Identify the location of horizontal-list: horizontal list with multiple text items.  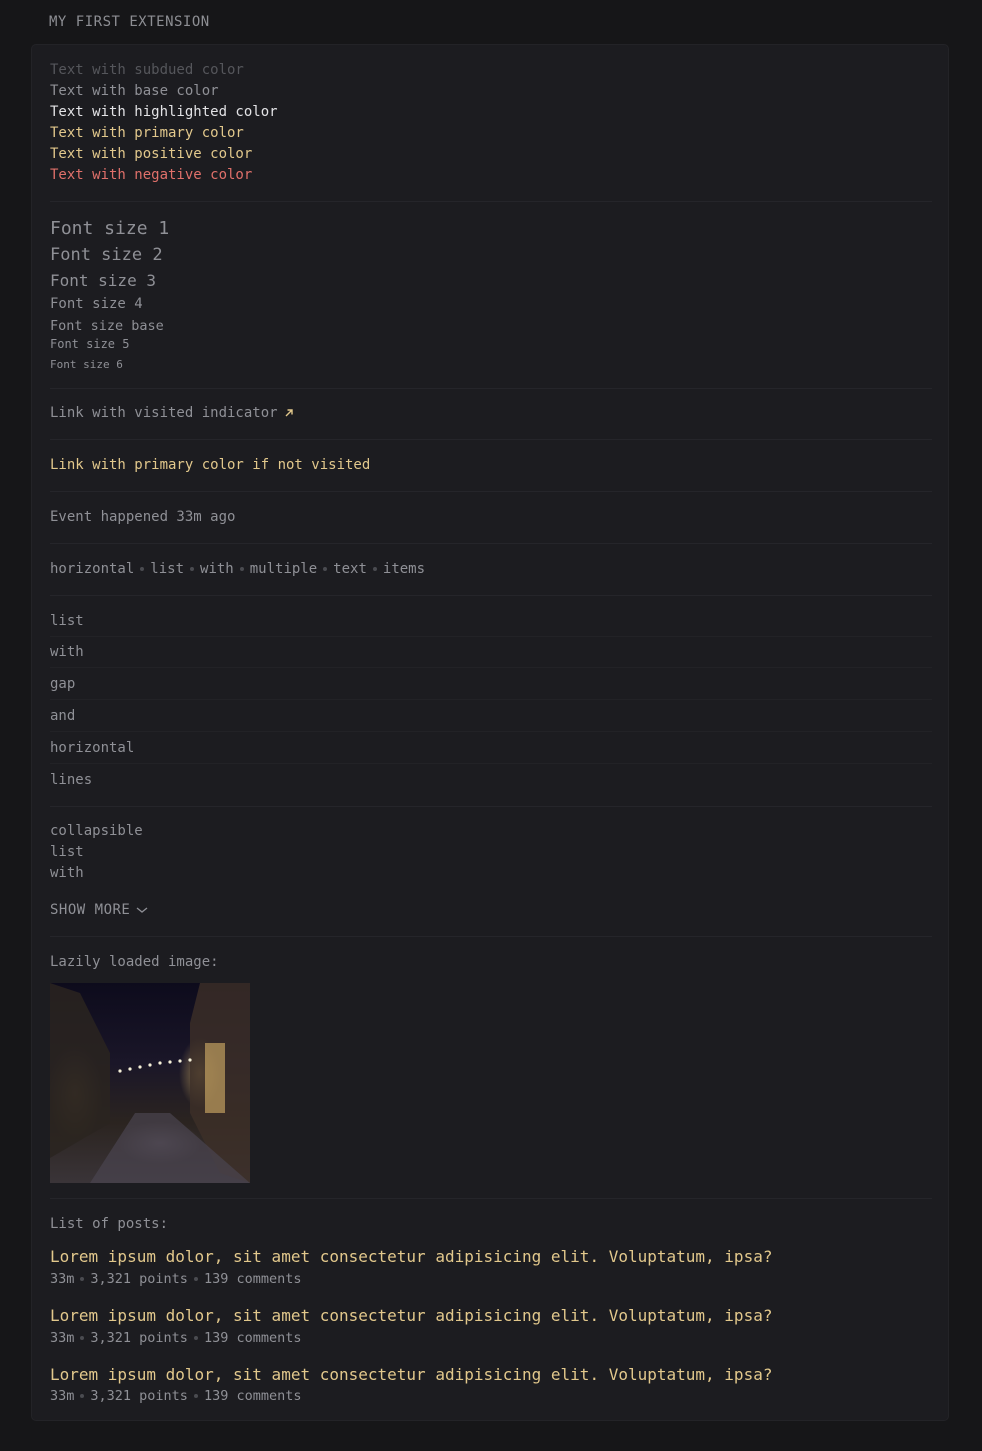
(237, 569).